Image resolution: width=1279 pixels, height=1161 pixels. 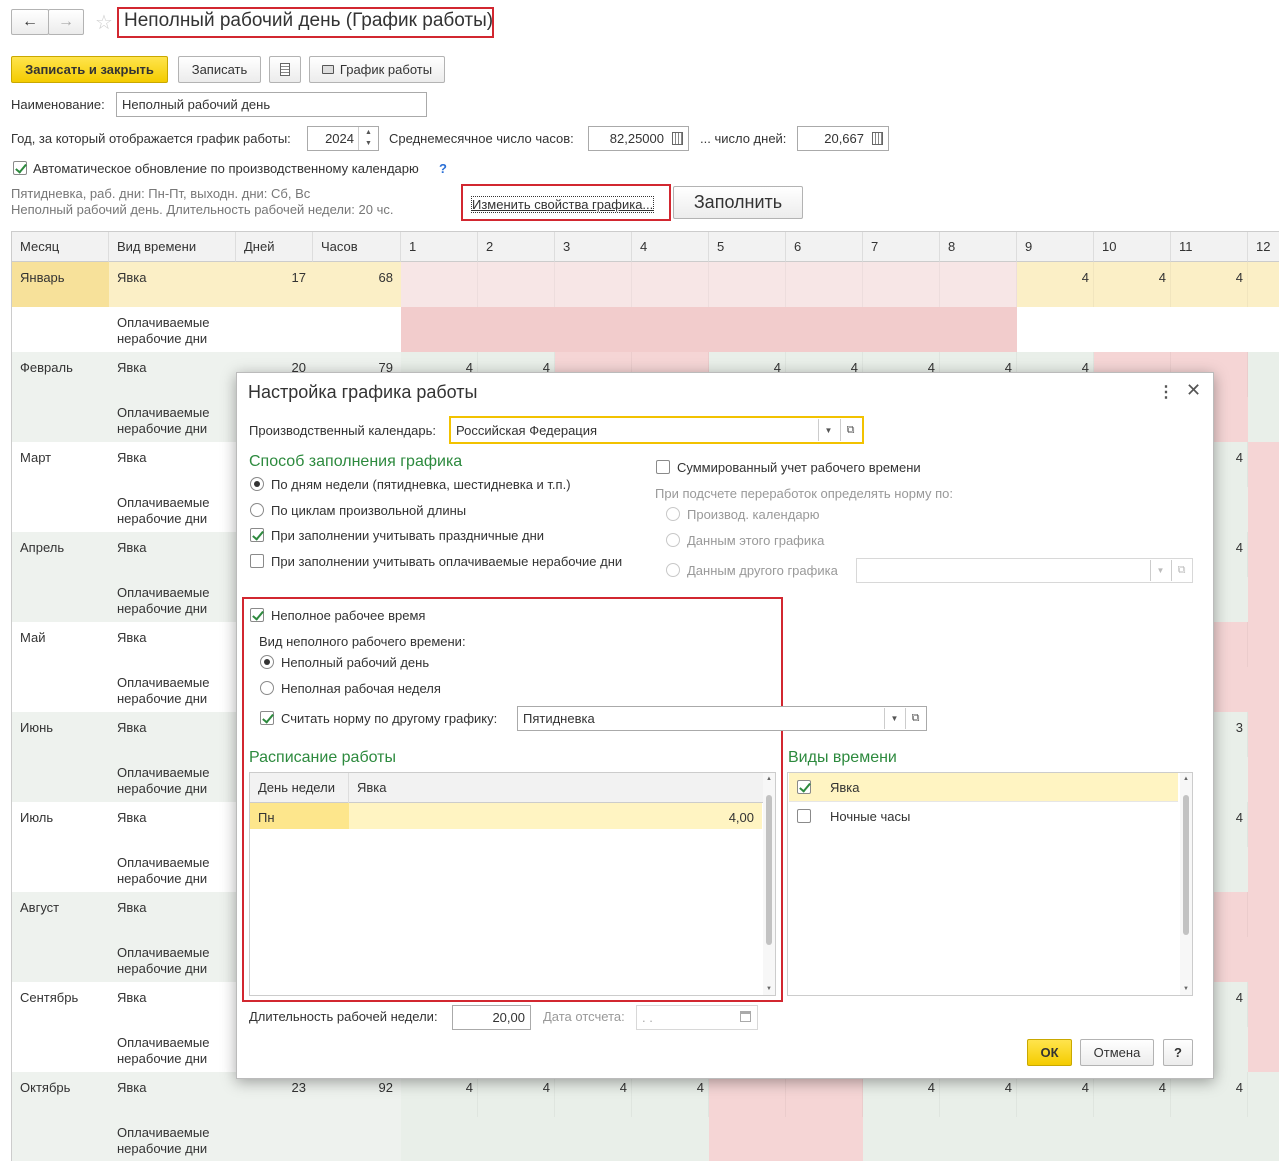 I want to click on week-length-field: 20,00, so click(x=491, y=1017).